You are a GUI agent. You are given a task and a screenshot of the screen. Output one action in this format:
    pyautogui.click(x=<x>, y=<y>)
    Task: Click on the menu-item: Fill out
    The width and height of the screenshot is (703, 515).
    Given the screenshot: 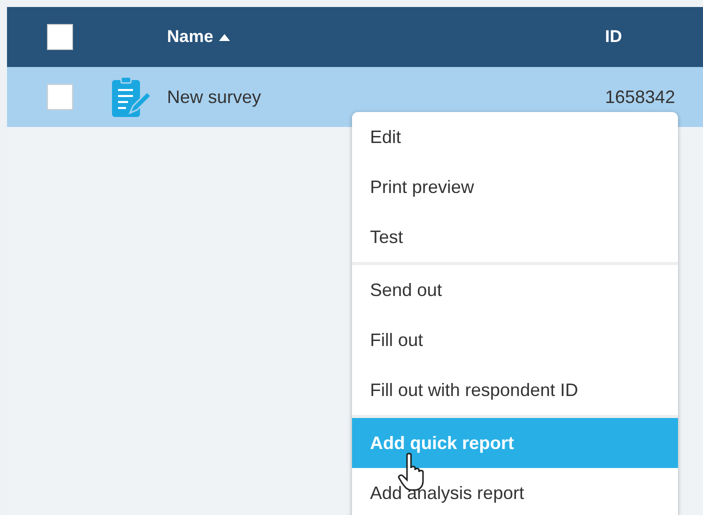 What is the action you would take?
    pyautogui.click(x=515, y=340)
    